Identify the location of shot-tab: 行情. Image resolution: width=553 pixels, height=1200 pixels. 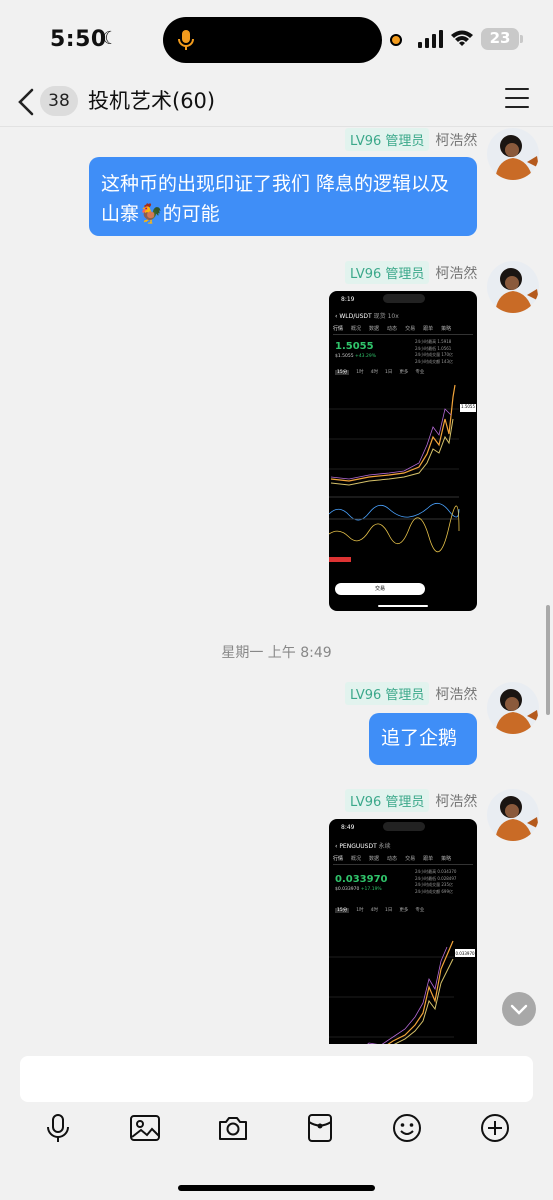
(338, 859).